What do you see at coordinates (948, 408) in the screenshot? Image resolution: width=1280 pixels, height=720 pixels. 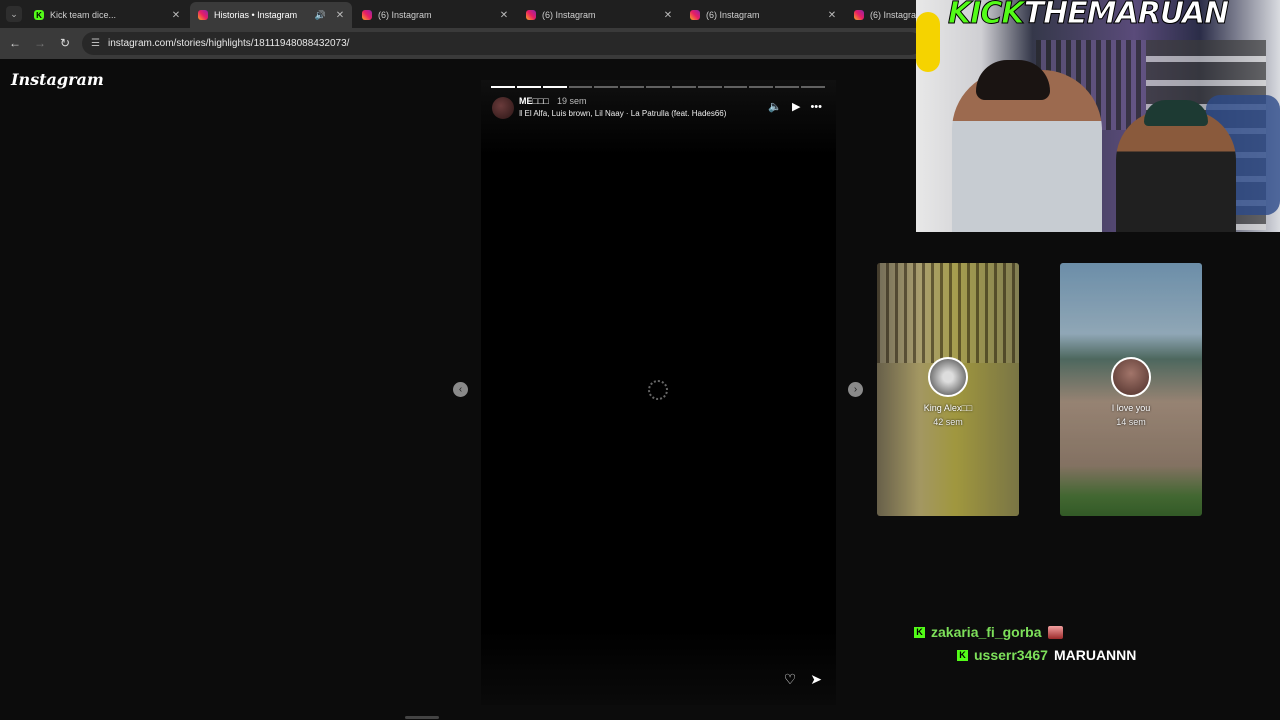 I see `story-card-name: King Alex□□` at bounding box center [948, 408].